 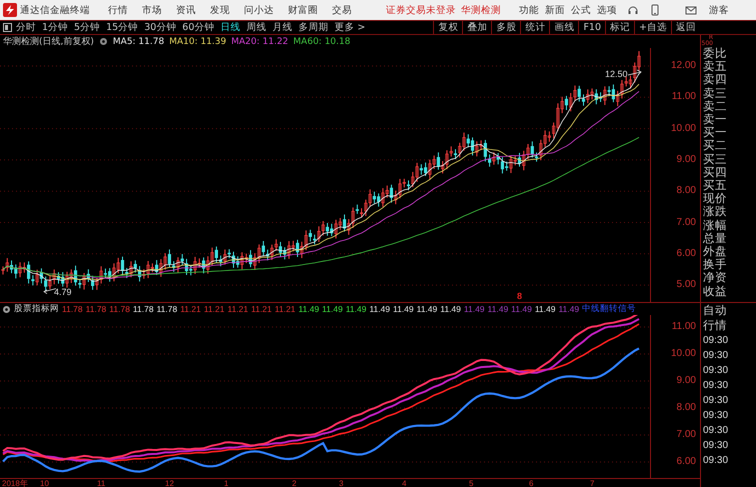 What do you see at coordinates (683, 354) in the screenshot?
I see `indicator-axis-label: 10.00` at bounding box center [683, 354].